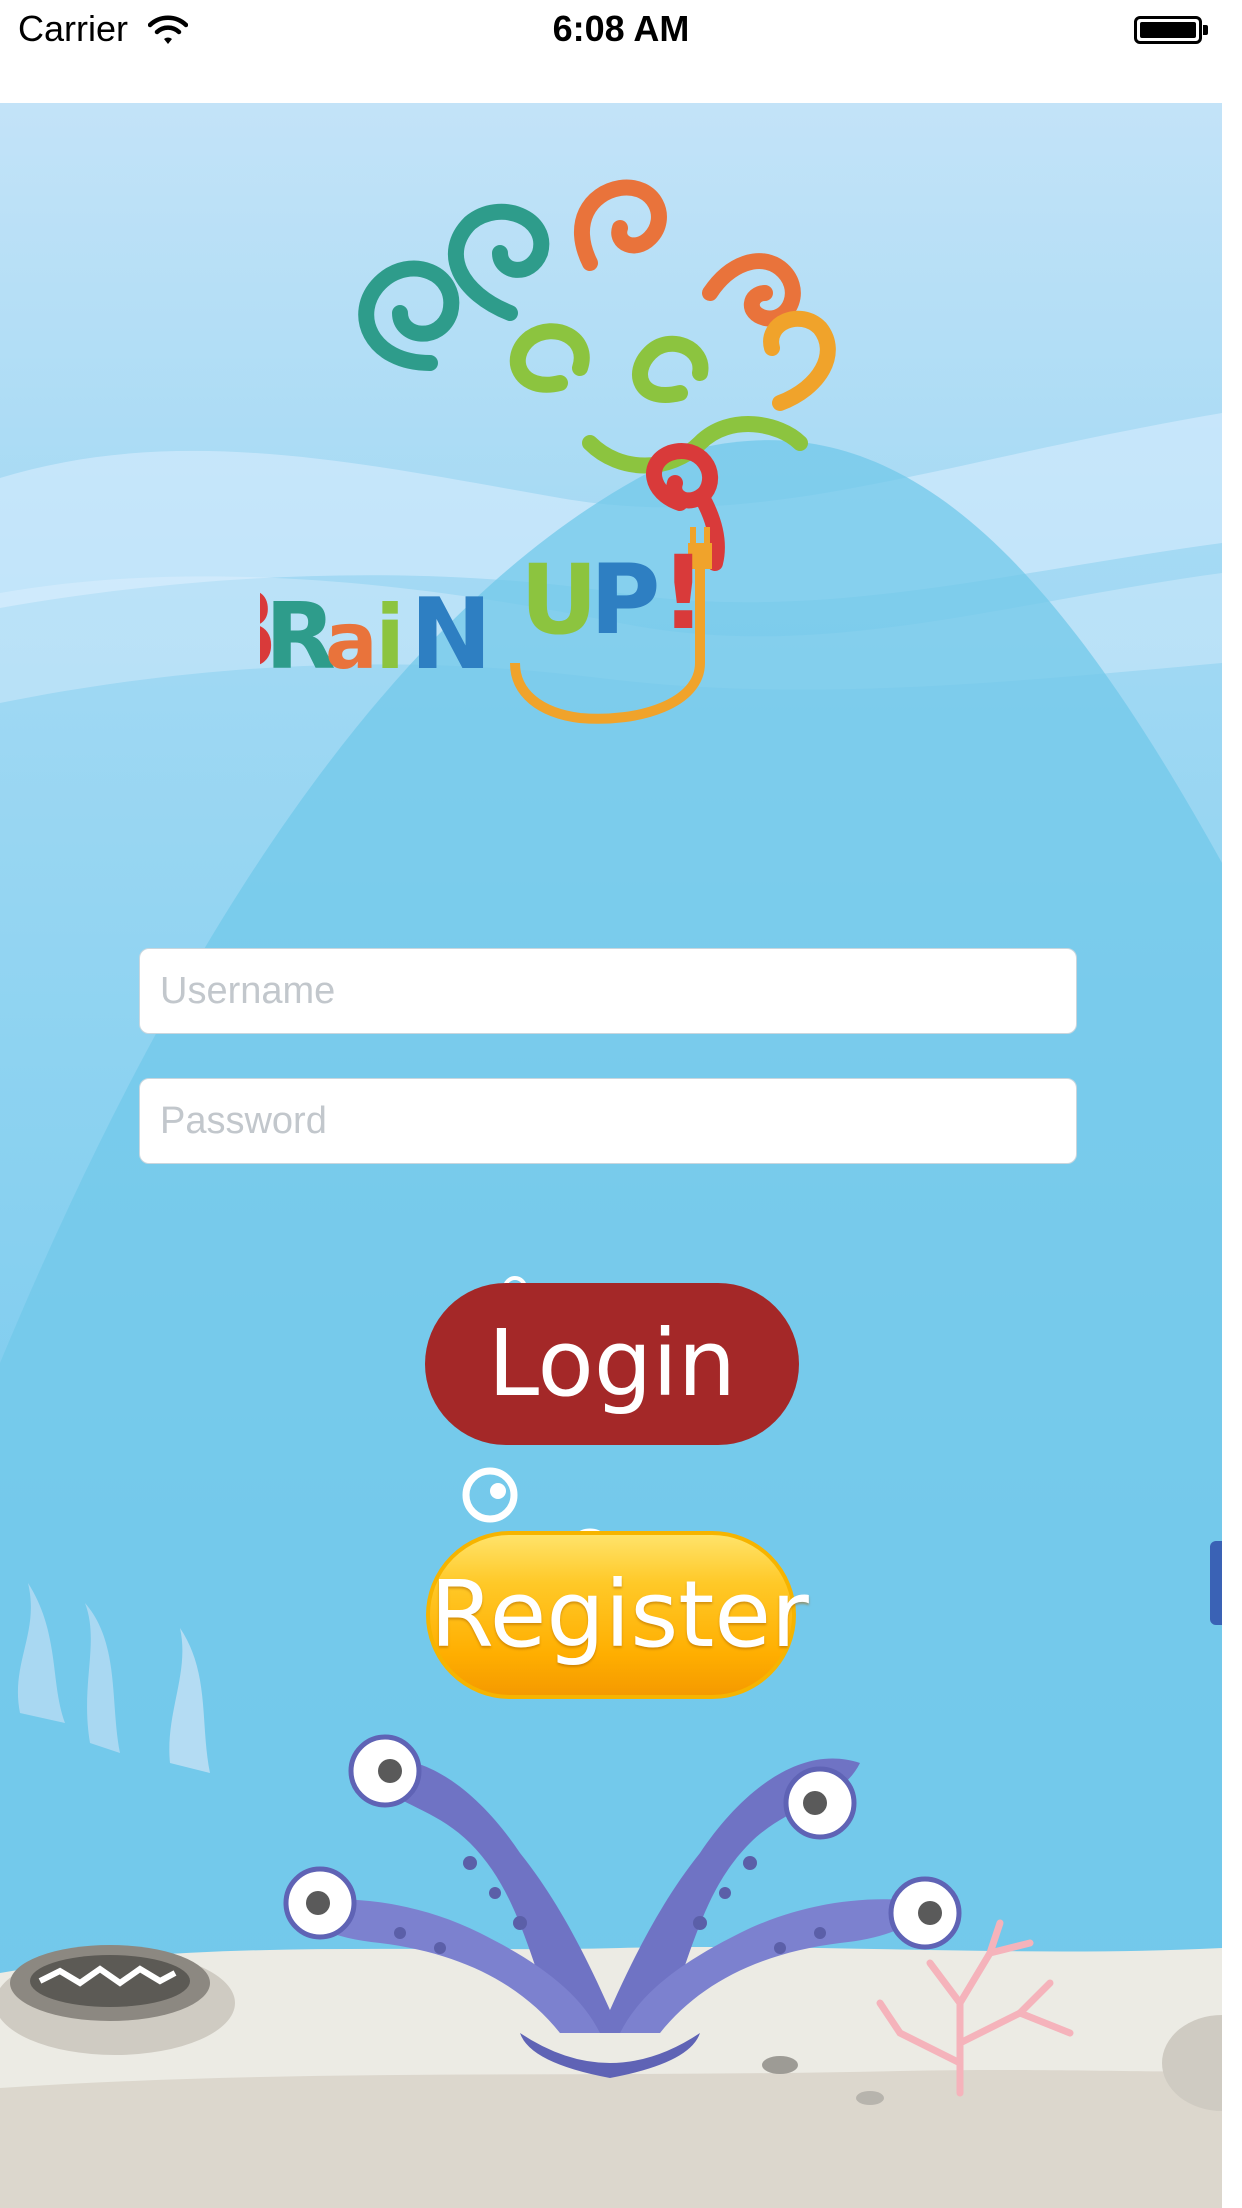 Image resolution: width=1242 pixels, height=2208 pixels. I want to click on logo-letter-u: U, so click(559, 600).